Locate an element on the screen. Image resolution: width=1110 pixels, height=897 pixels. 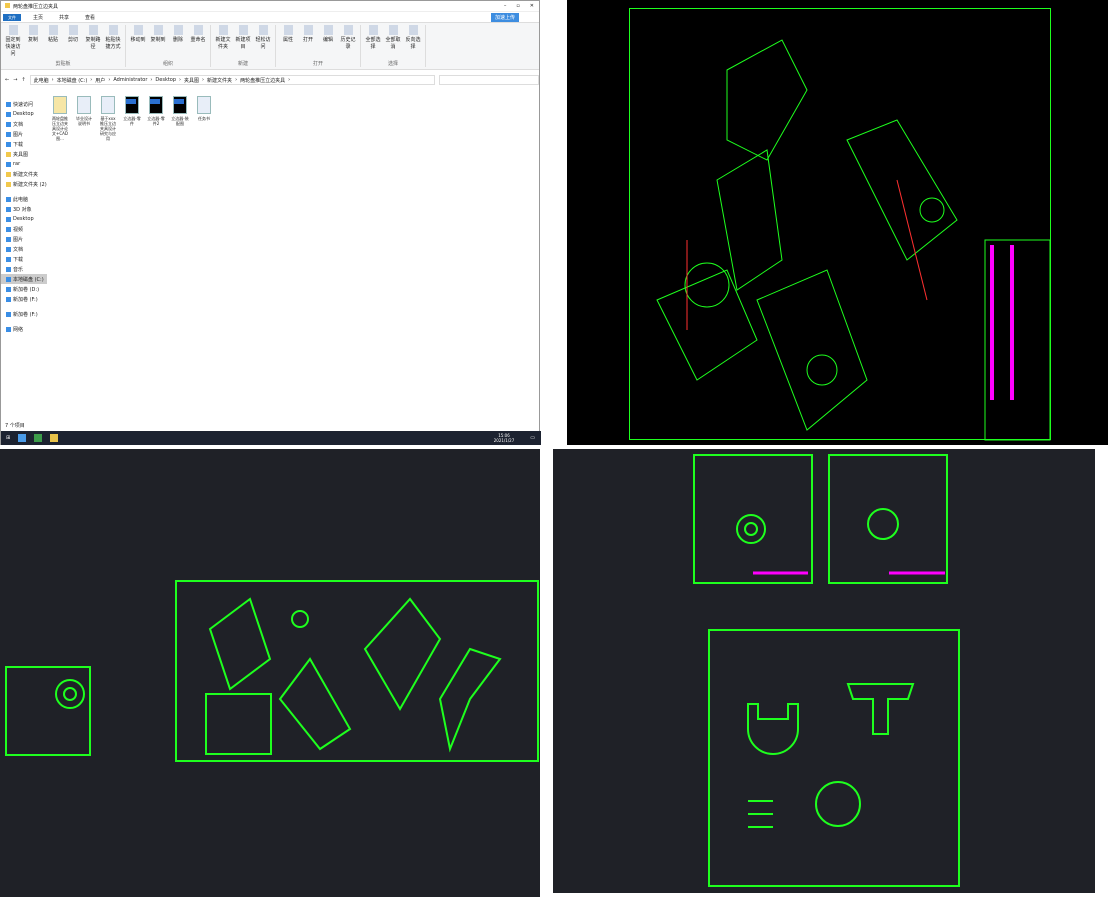
ribbon-button: 粘贴快捷方式 is located at coordinates (113, 41).